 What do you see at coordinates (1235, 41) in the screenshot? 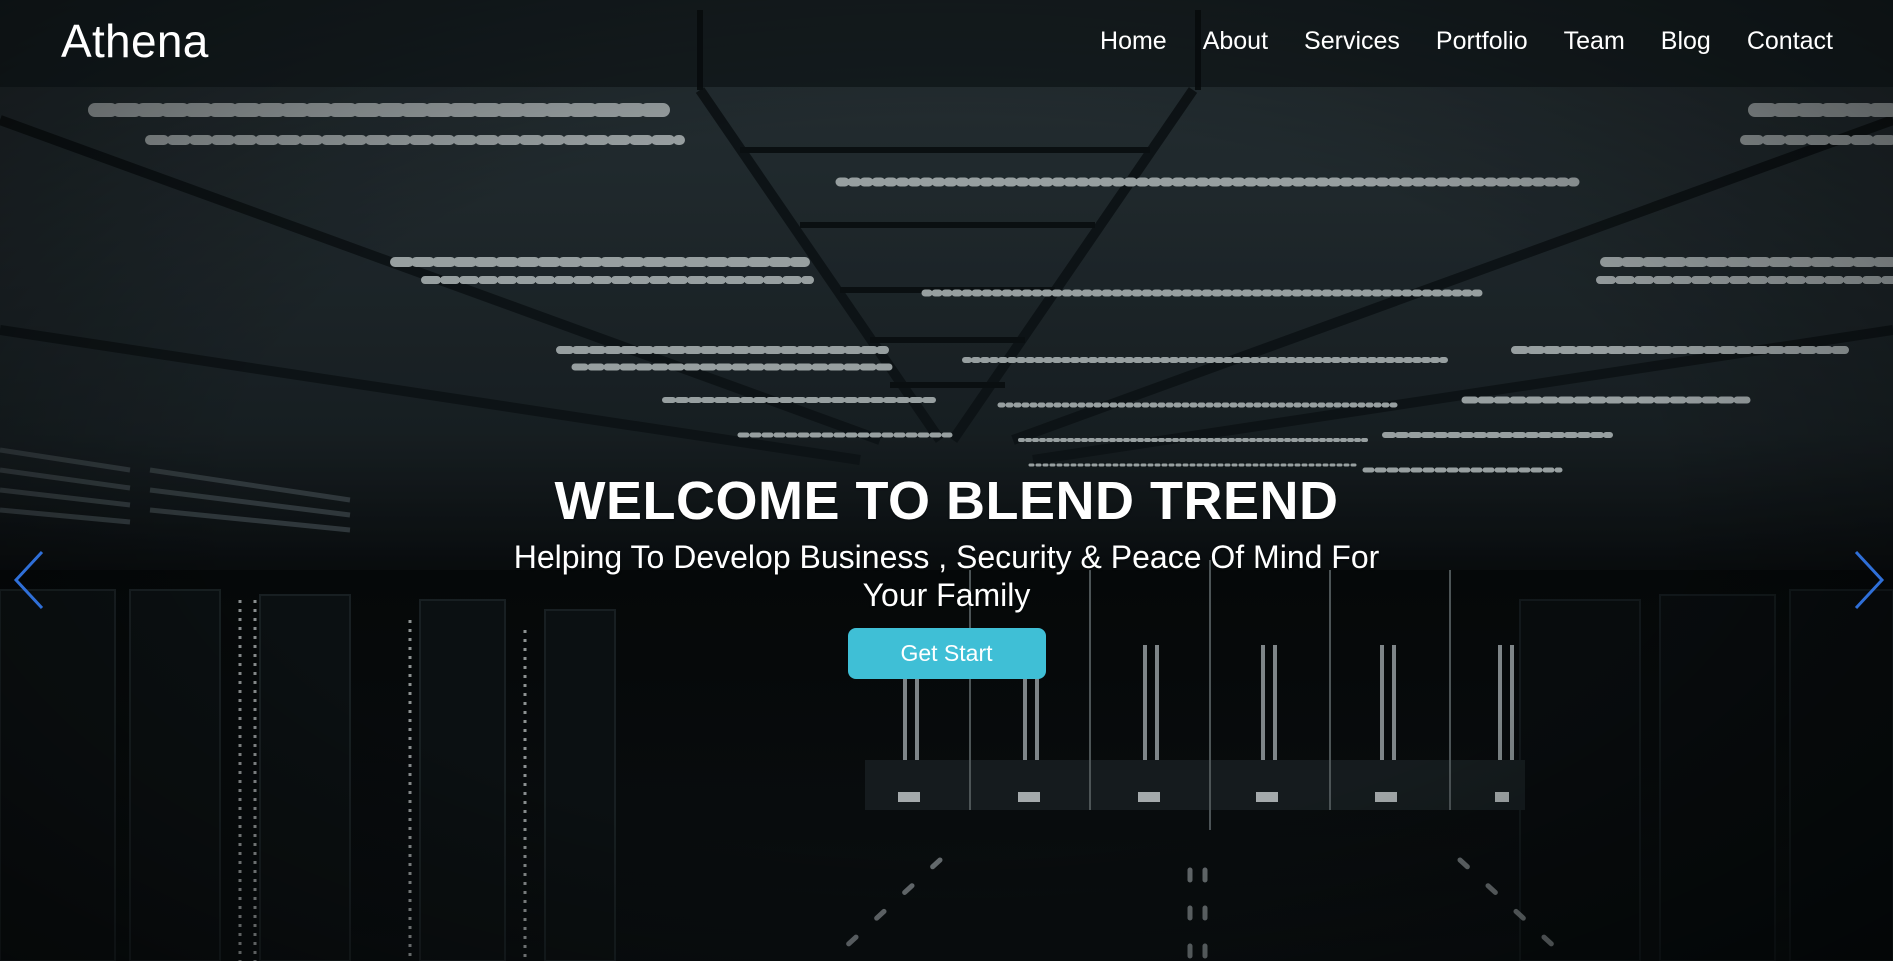
I see `nav-link-about: About` at bounding box center [1235, 41].